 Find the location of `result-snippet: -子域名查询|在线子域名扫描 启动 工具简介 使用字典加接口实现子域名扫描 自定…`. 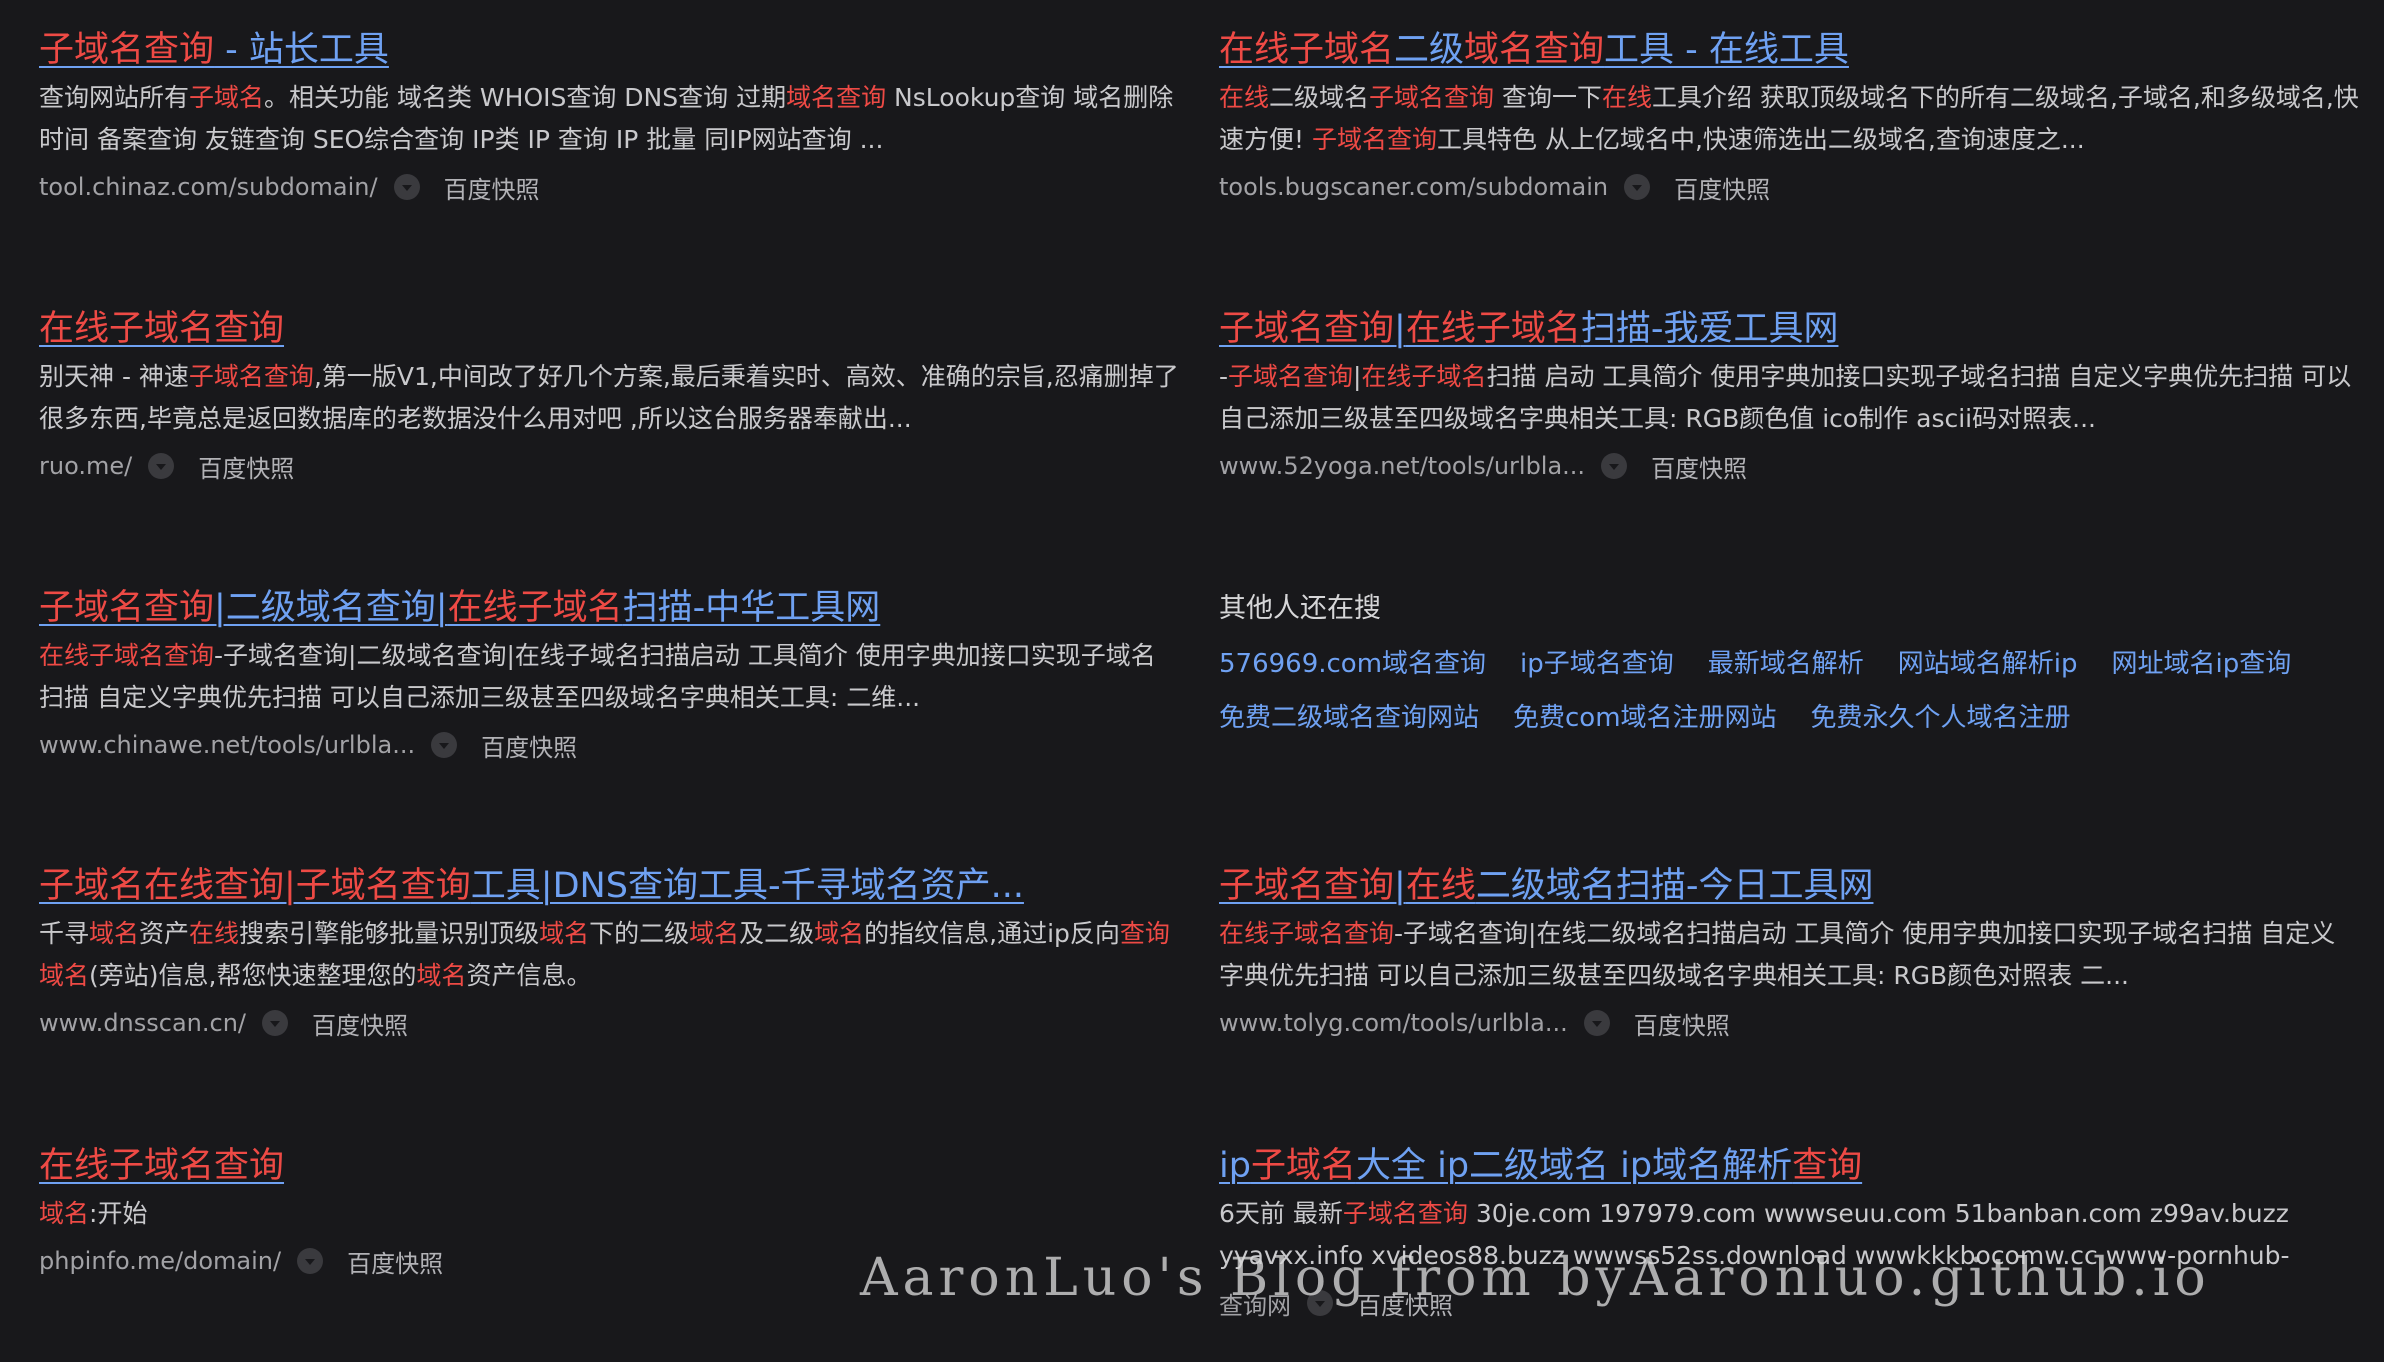

result-snippet: -子域名查询|在线子域名扫描 启动 工具简介 使用字典加接口实现子域名扫描 自定… is located at coordinates (1789, 398).